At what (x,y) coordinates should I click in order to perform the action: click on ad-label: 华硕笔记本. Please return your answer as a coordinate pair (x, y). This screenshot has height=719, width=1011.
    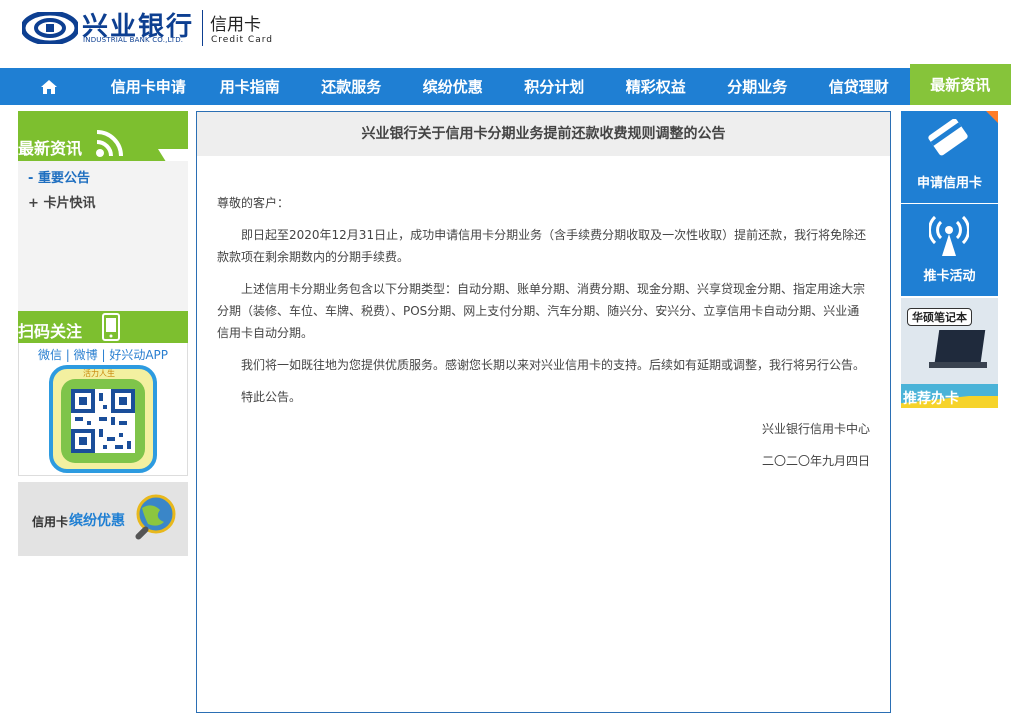
    Looking at the image, I should click on (939, 317).